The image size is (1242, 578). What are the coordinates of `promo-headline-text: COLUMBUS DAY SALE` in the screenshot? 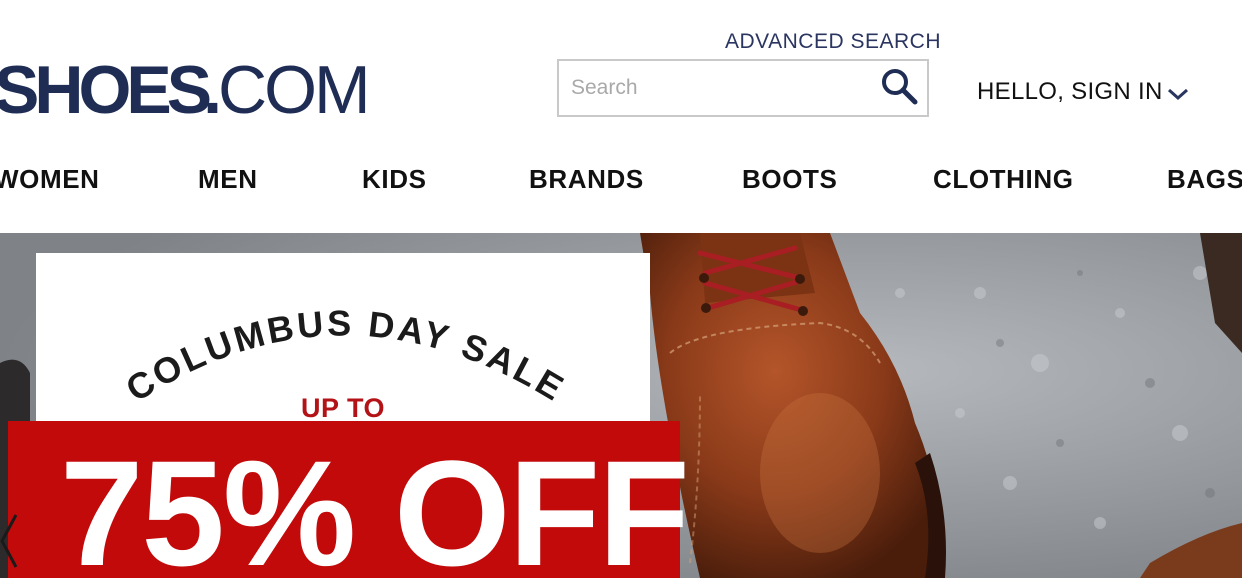 It's located at (344, 355).